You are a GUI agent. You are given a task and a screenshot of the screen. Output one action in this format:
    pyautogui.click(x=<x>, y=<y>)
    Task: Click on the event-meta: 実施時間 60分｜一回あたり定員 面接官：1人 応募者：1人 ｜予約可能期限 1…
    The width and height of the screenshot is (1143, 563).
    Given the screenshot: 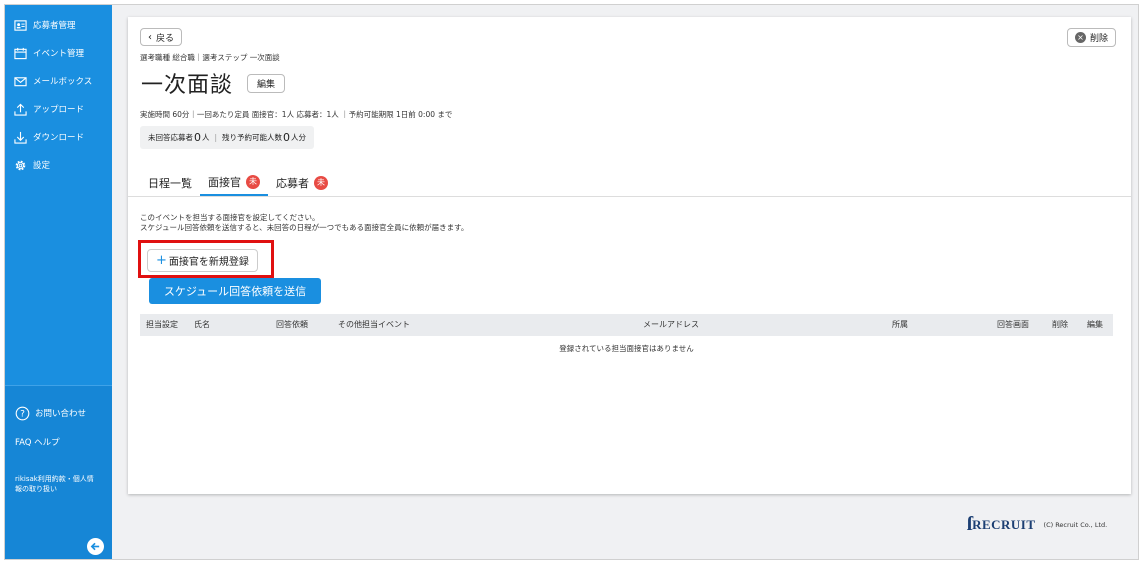 What is the action you would take?
    pyautogui.click(x=296, y=114)
    